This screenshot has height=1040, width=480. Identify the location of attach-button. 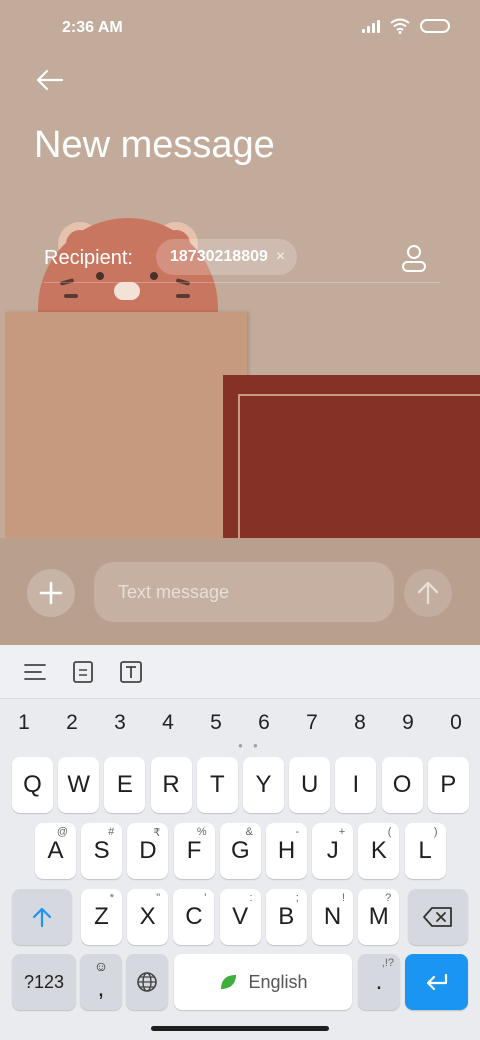
(51, 593).